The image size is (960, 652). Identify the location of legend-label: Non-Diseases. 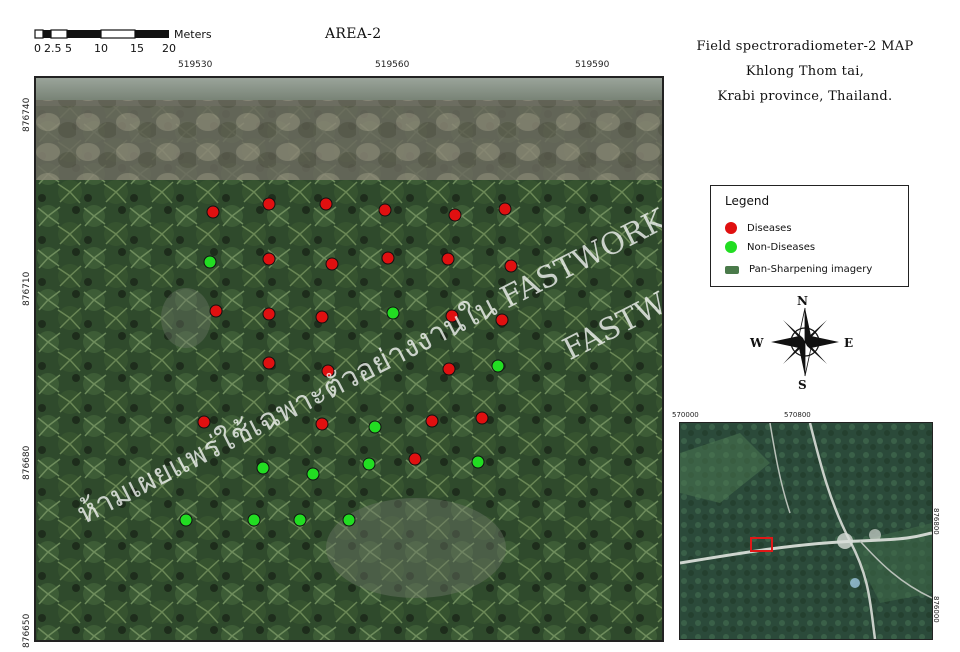
(781, 247).